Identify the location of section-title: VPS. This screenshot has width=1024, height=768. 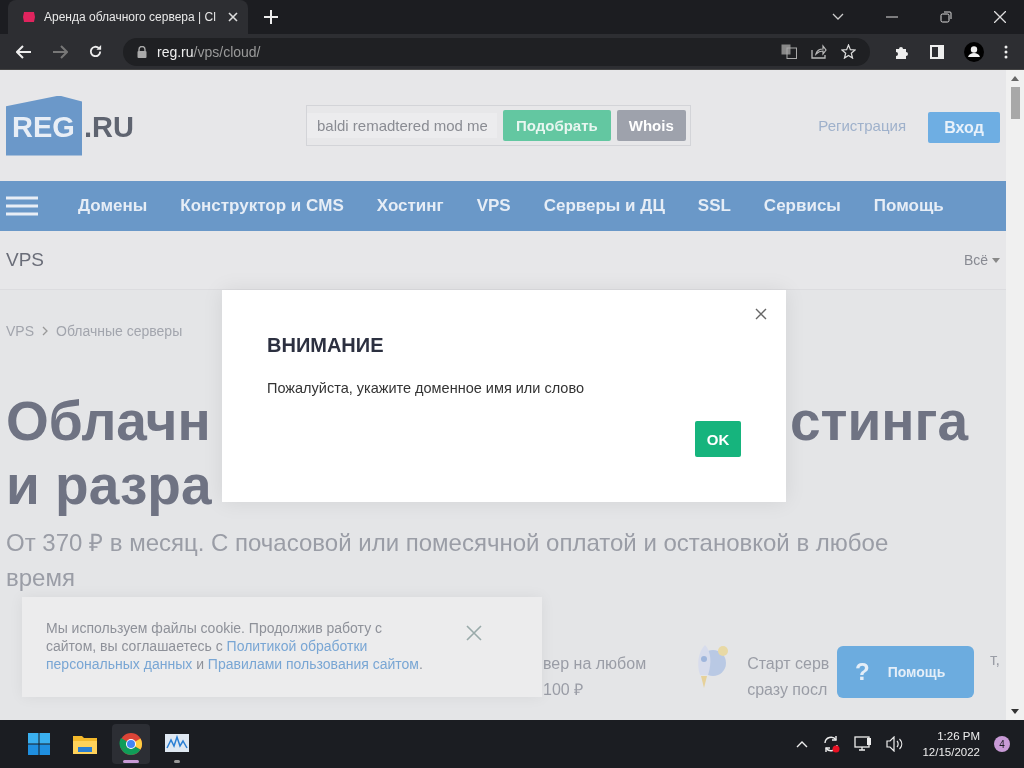
(26, 260).